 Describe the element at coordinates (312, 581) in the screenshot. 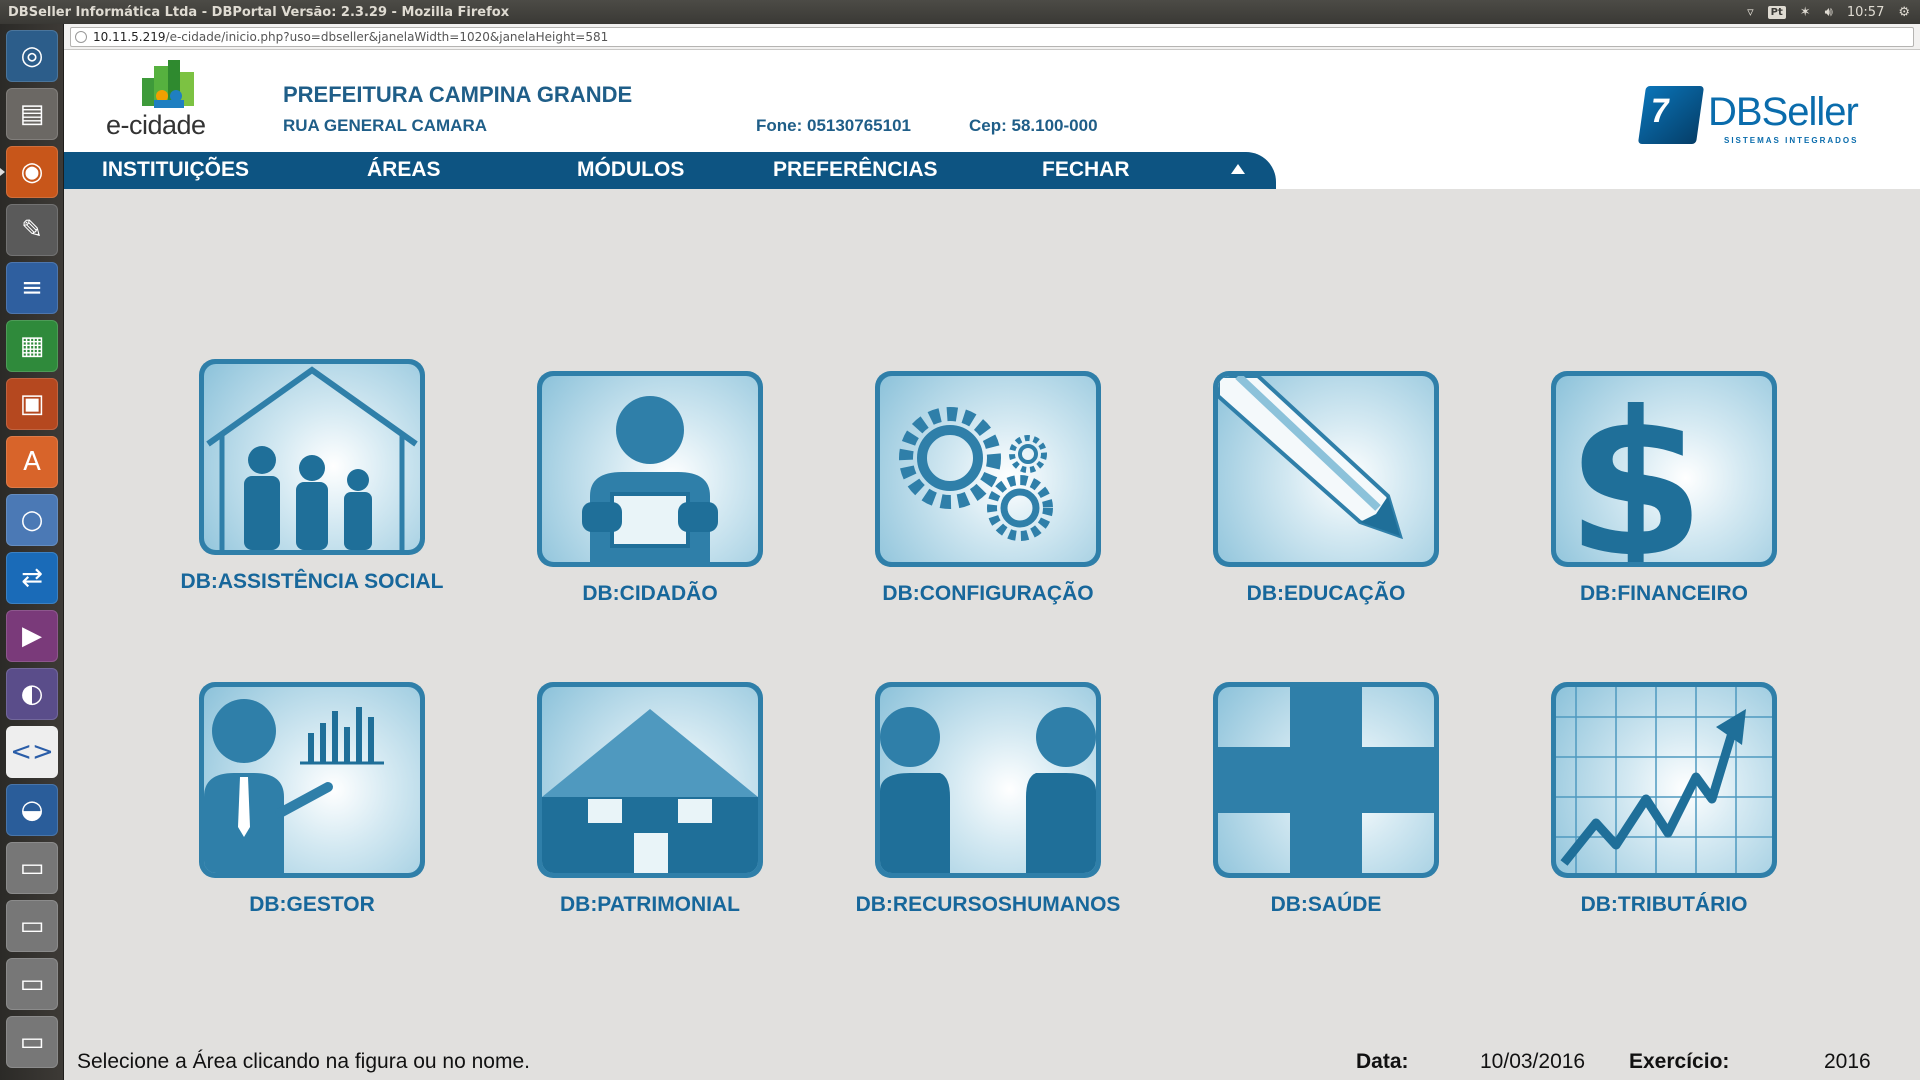

I see `module-label: DB:ASSISTÊNCIA SOCIAL` at that location.